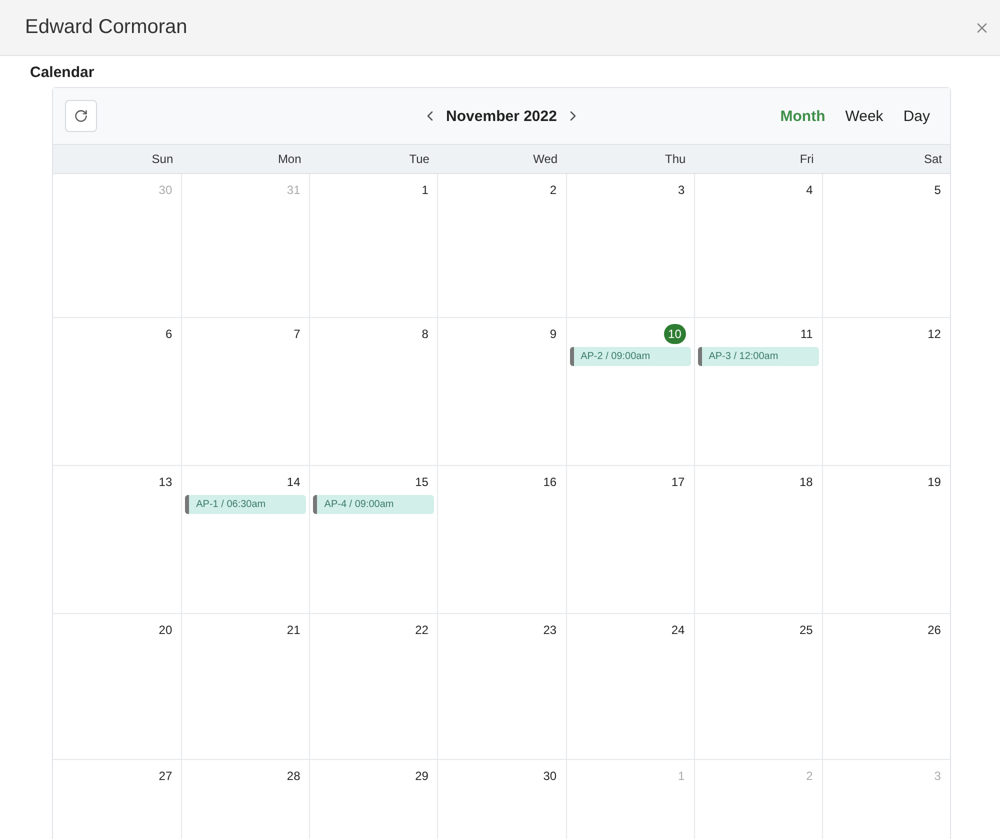 The width and height of the screenshot is (1000, 839). Describe the element at coordinates (550, 630) in the screenshot. I see `day-number: 23` at that location.